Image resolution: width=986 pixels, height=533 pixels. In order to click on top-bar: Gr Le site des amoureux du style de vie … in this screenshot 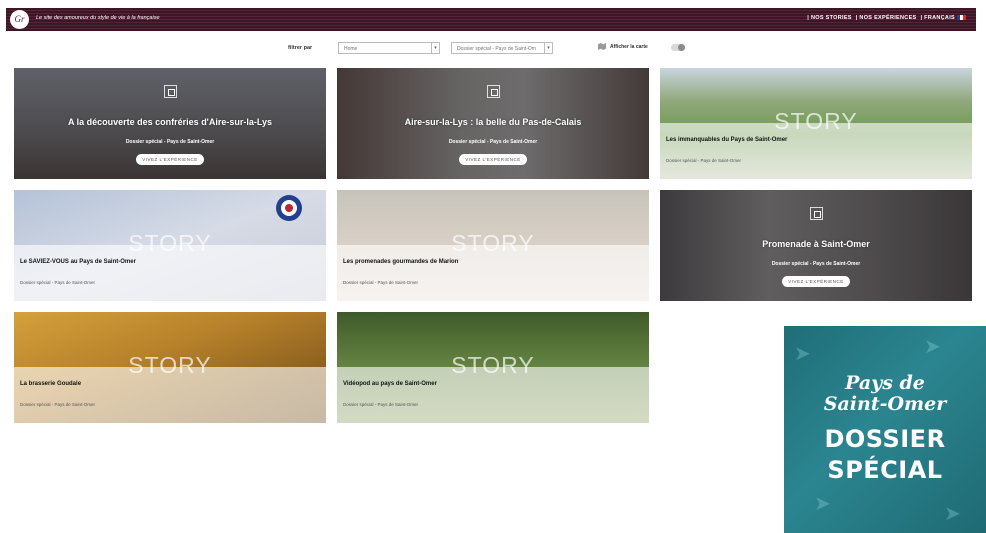, I will do `click(491, 19)`.